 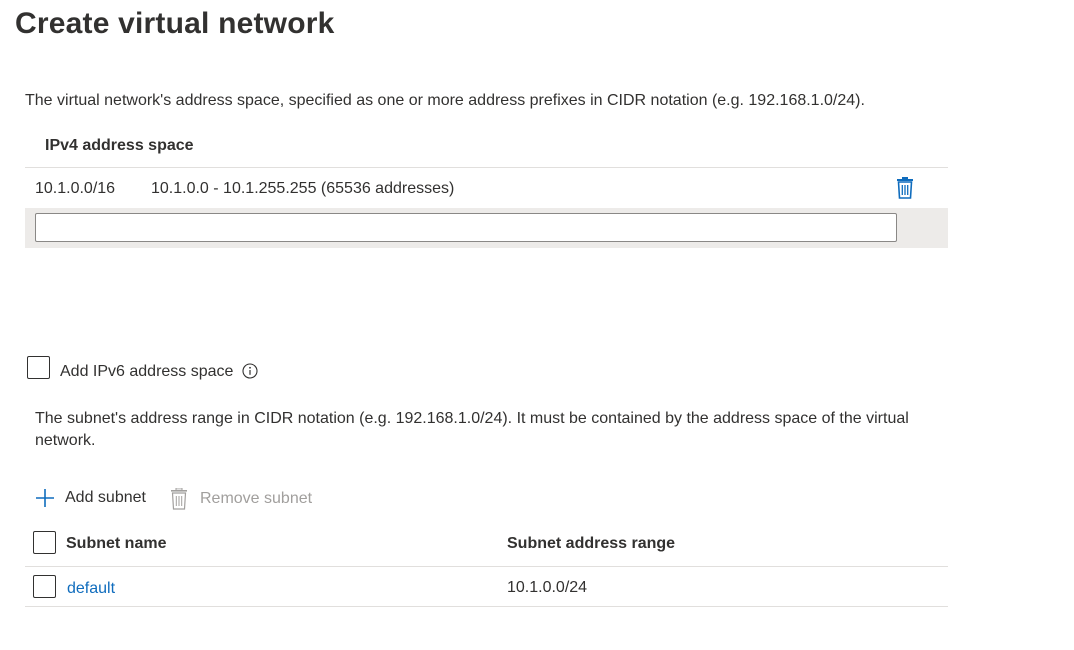 I want to click on subnet-row-checkbox, so click(x=44, y=586).